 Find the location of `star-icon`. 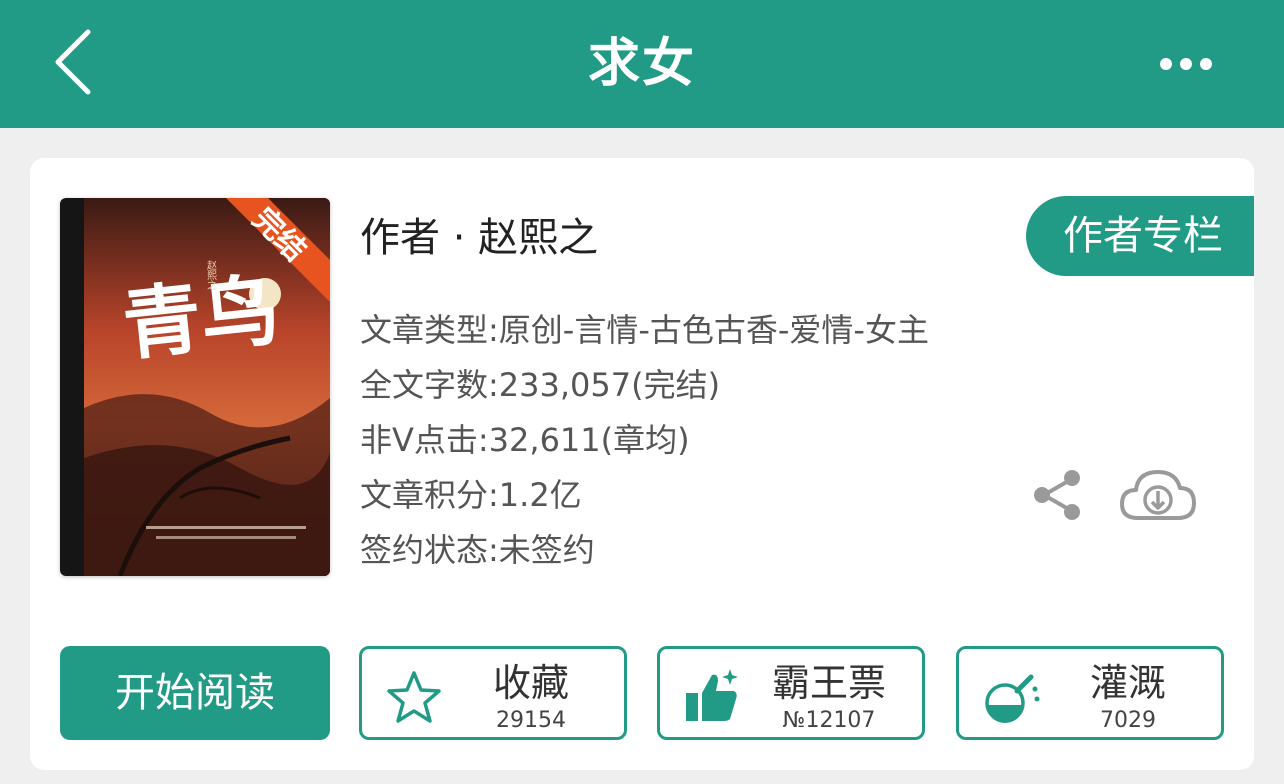

star-icon is located at coordinates (414, 697).